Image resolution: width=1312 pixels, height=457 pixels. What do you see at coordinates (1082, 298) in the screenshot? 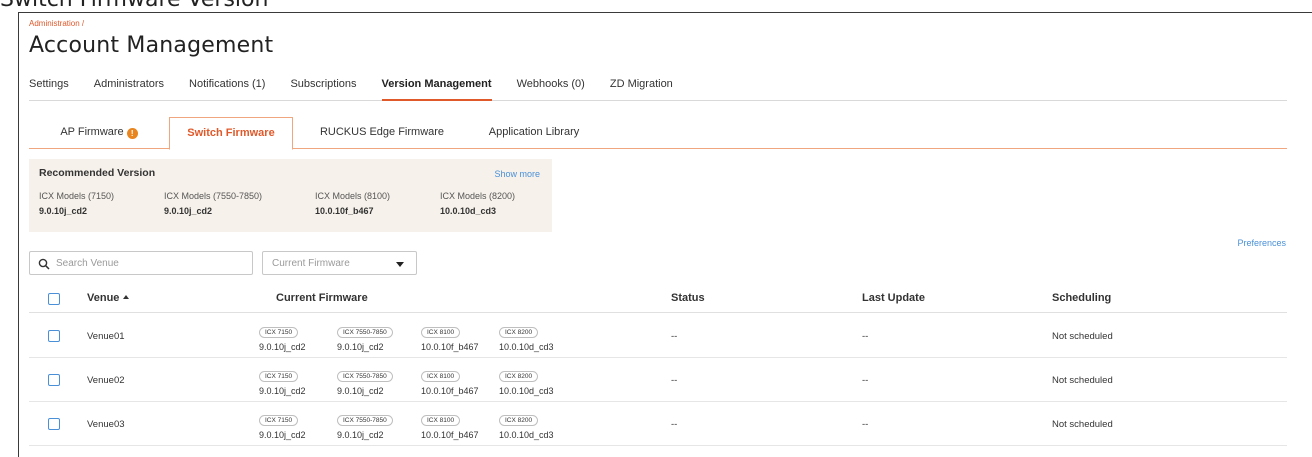
I see `column-header-scheduling: Scheduling` at bounding box center [1082, 298].